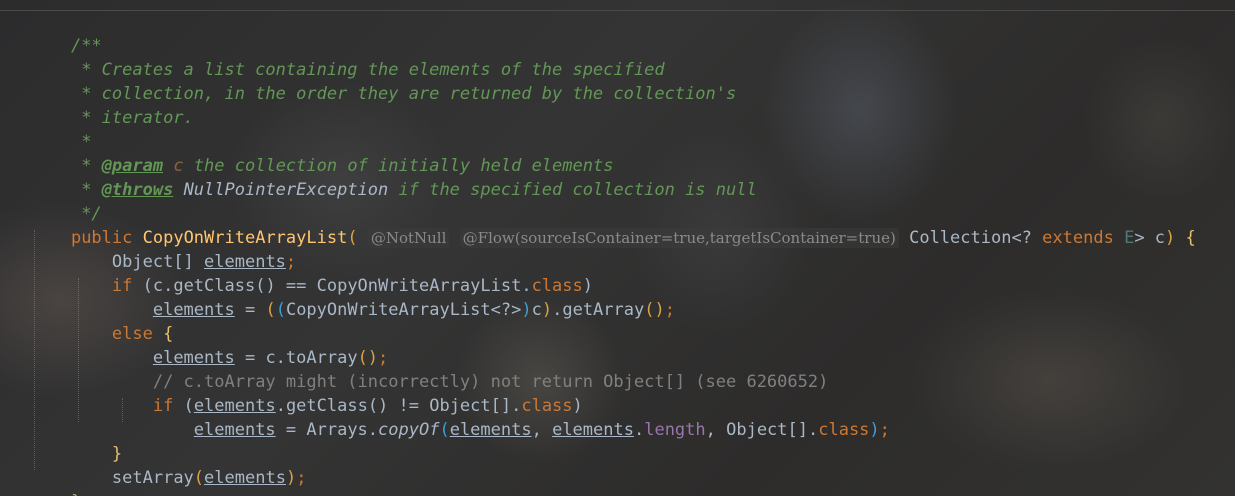  I want to click on brace: }, so click(76, 494).